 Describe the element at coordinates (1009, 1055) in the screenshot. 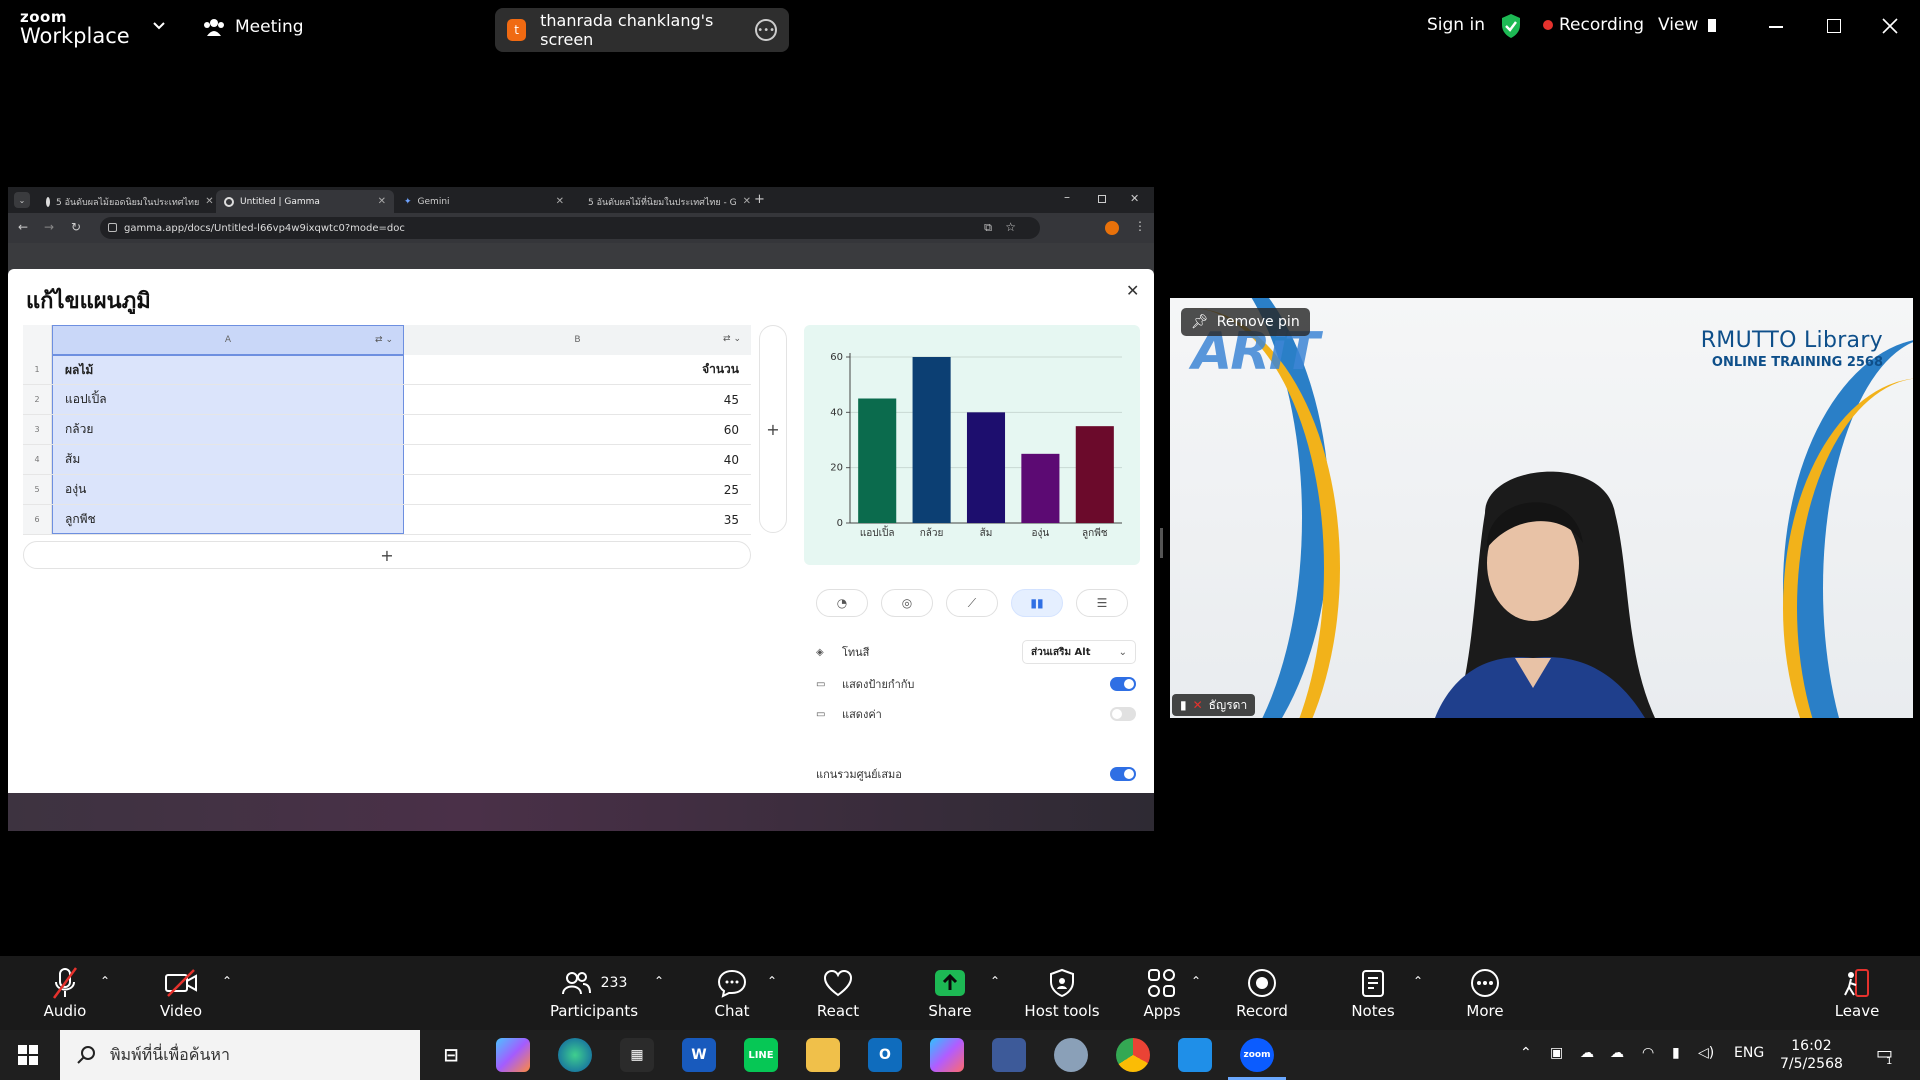

I see `teams-classic-icon` at that location.